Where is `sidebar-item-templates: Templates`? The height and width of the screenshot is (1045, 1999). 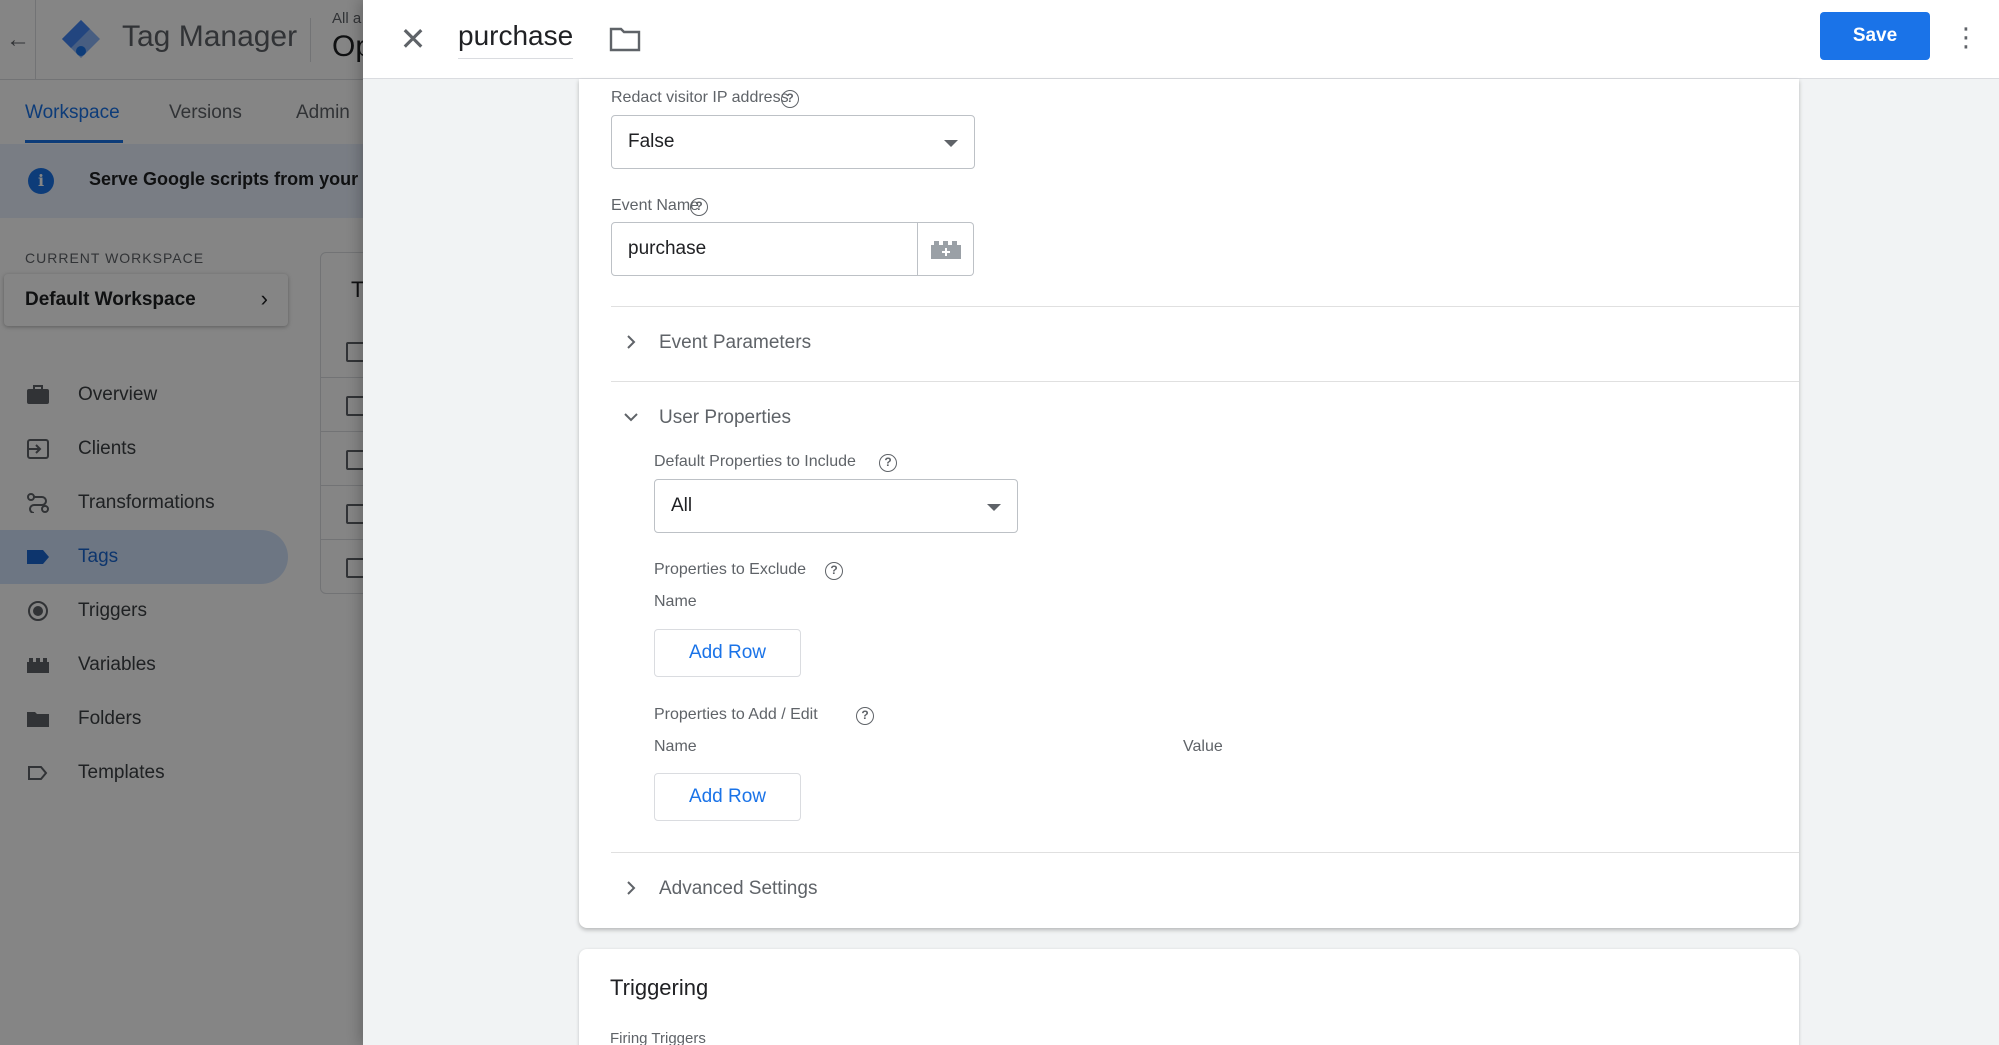
sidebar-item-templates: Templates is located at coordinates (144, 773).